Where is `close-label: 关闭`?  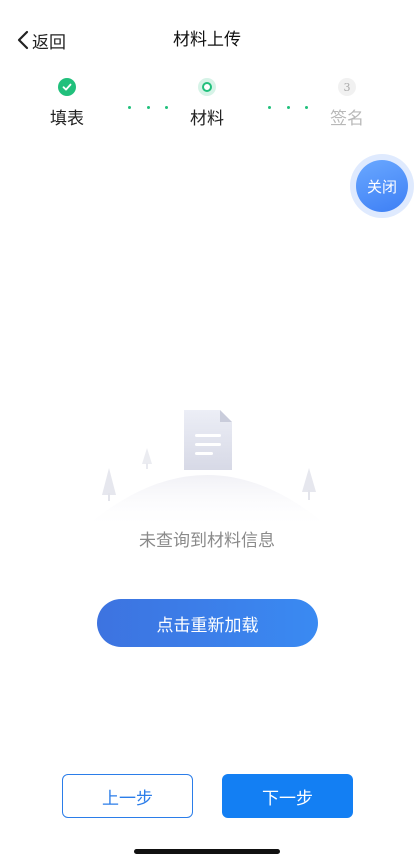 close-label: 关闭 is located at coordinates (382, 186).